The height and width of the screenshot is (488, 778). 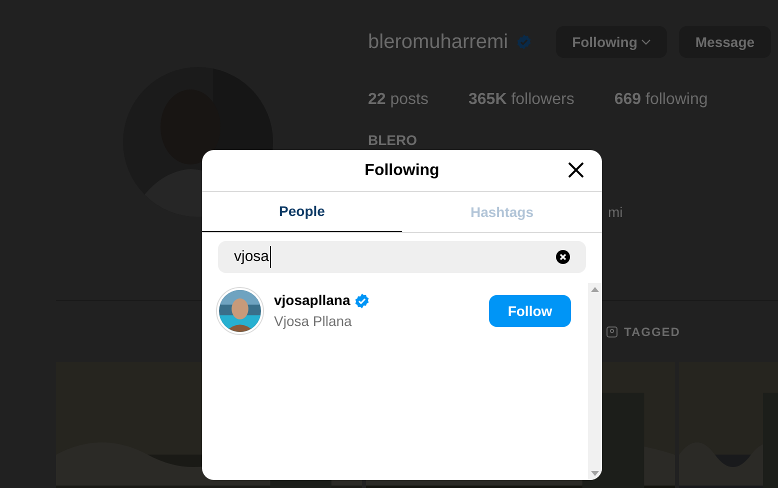 I want to click on close-icon, so click(x=576, y=170).